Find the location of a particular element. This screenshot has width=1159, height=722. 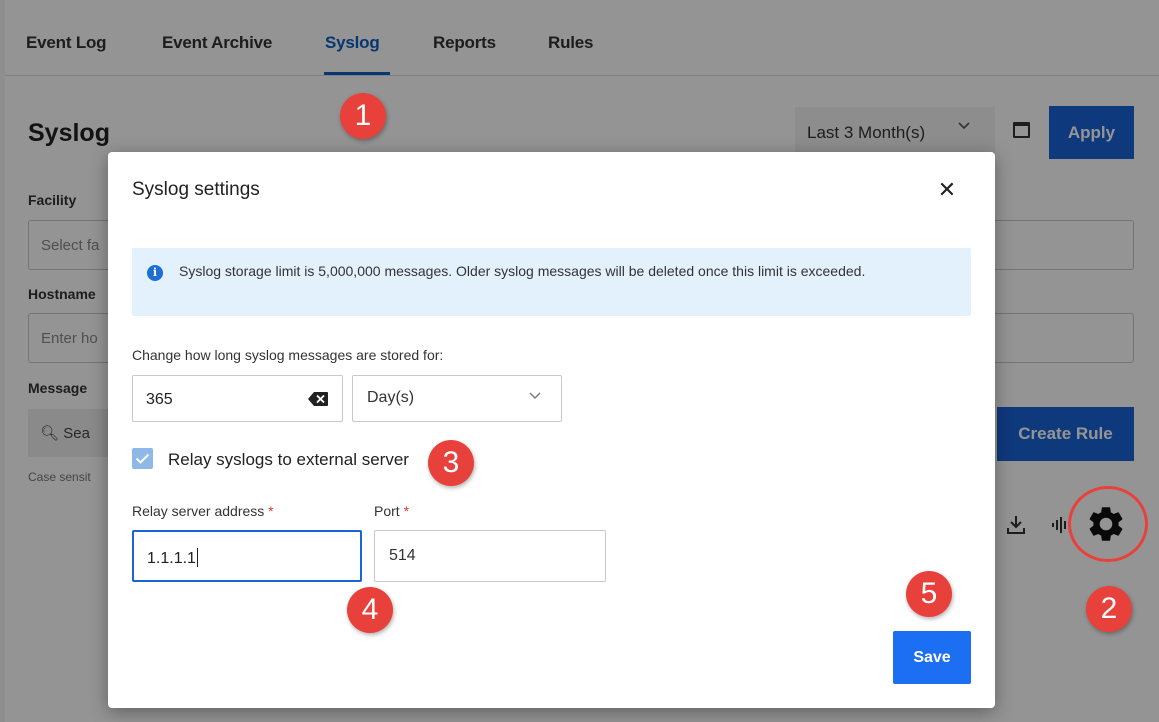

callout-5: 5 is located at coordinates (929, 594).